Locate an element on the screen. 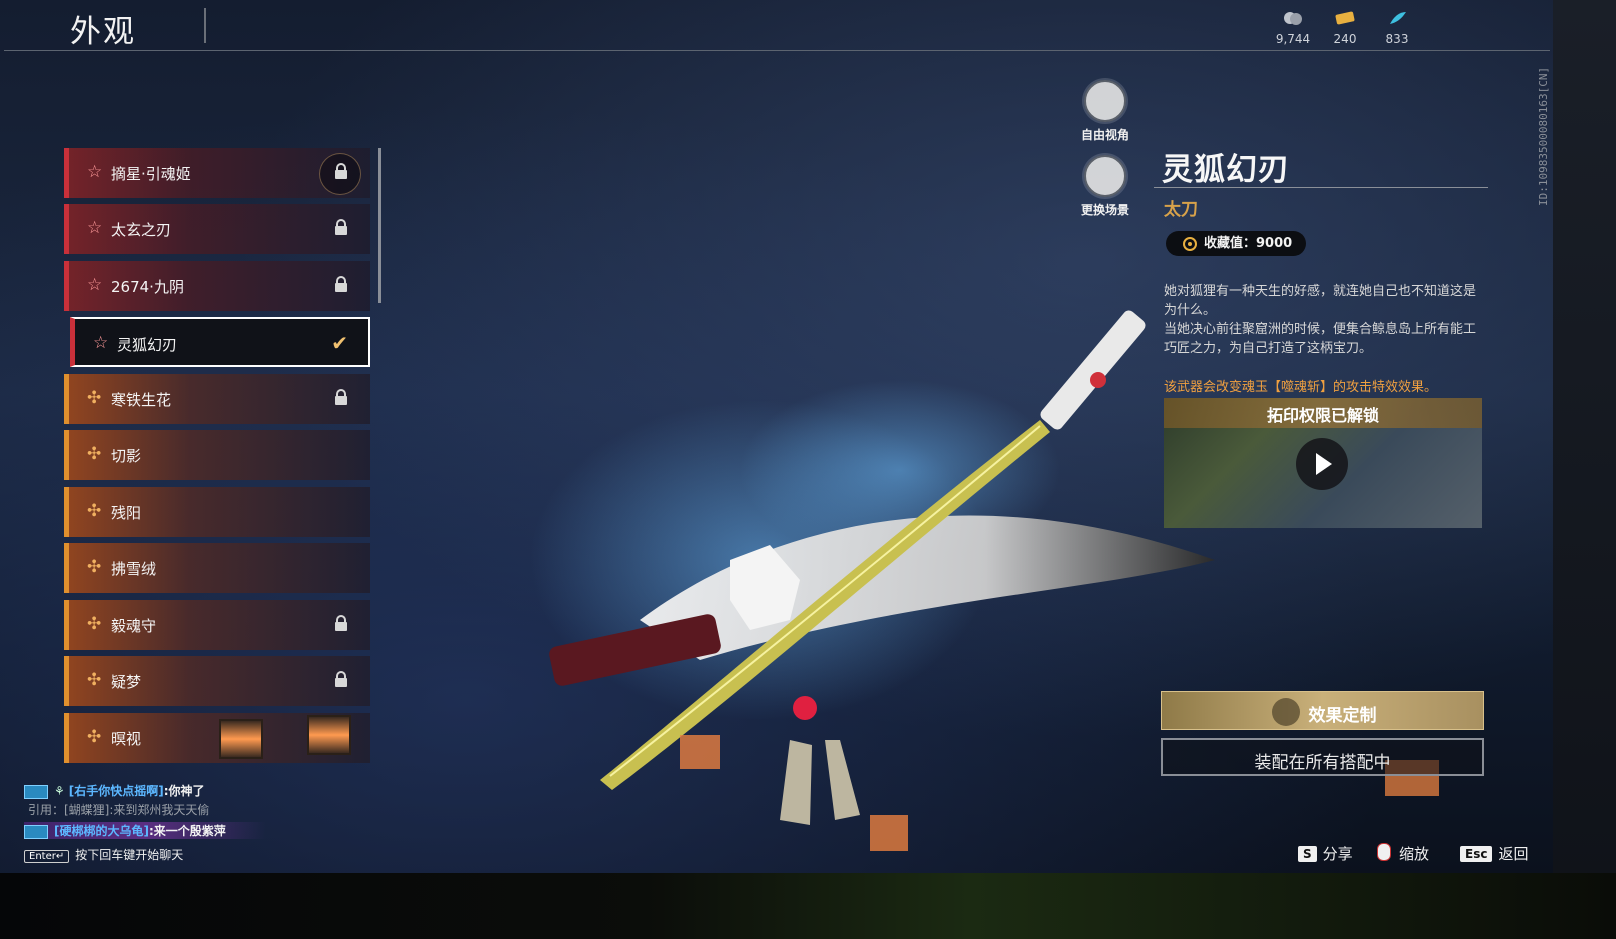 The width and height of the screenshot is (1616, 939). description-line-2: 当她决心前往聚窟洲的时候，便集合鲸息岛上所有能工巧匠之力，为自己打造了这柄宝刀。 is located at coordinates (1320, 339).